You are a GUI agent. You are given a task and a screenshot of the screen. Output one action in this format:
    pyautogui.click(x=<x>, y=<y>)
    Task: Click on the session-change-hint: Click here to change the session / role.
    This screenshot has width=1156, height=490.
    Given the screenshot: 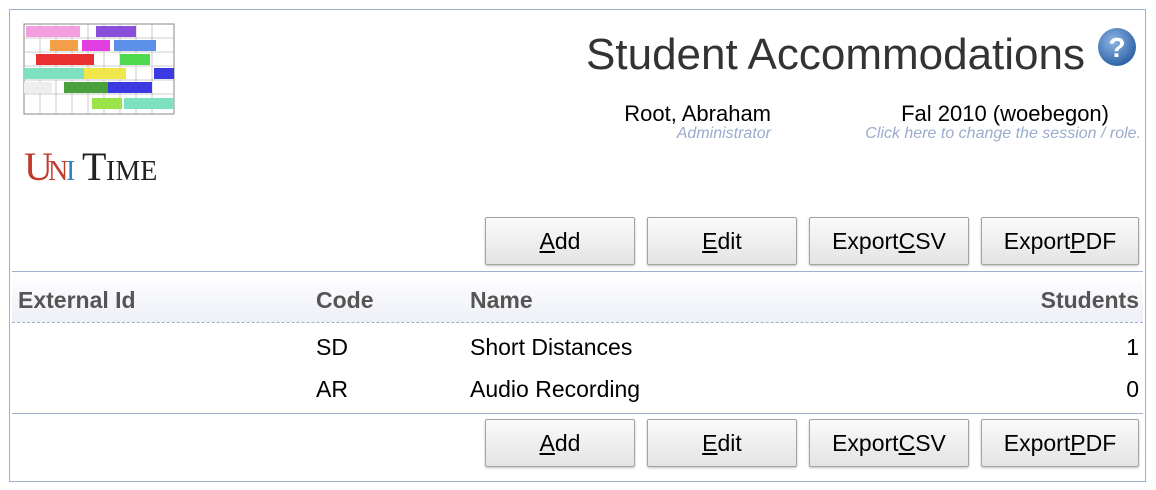 What is the action you would take?
    pyautogui.click(x=1003, y=133)
    